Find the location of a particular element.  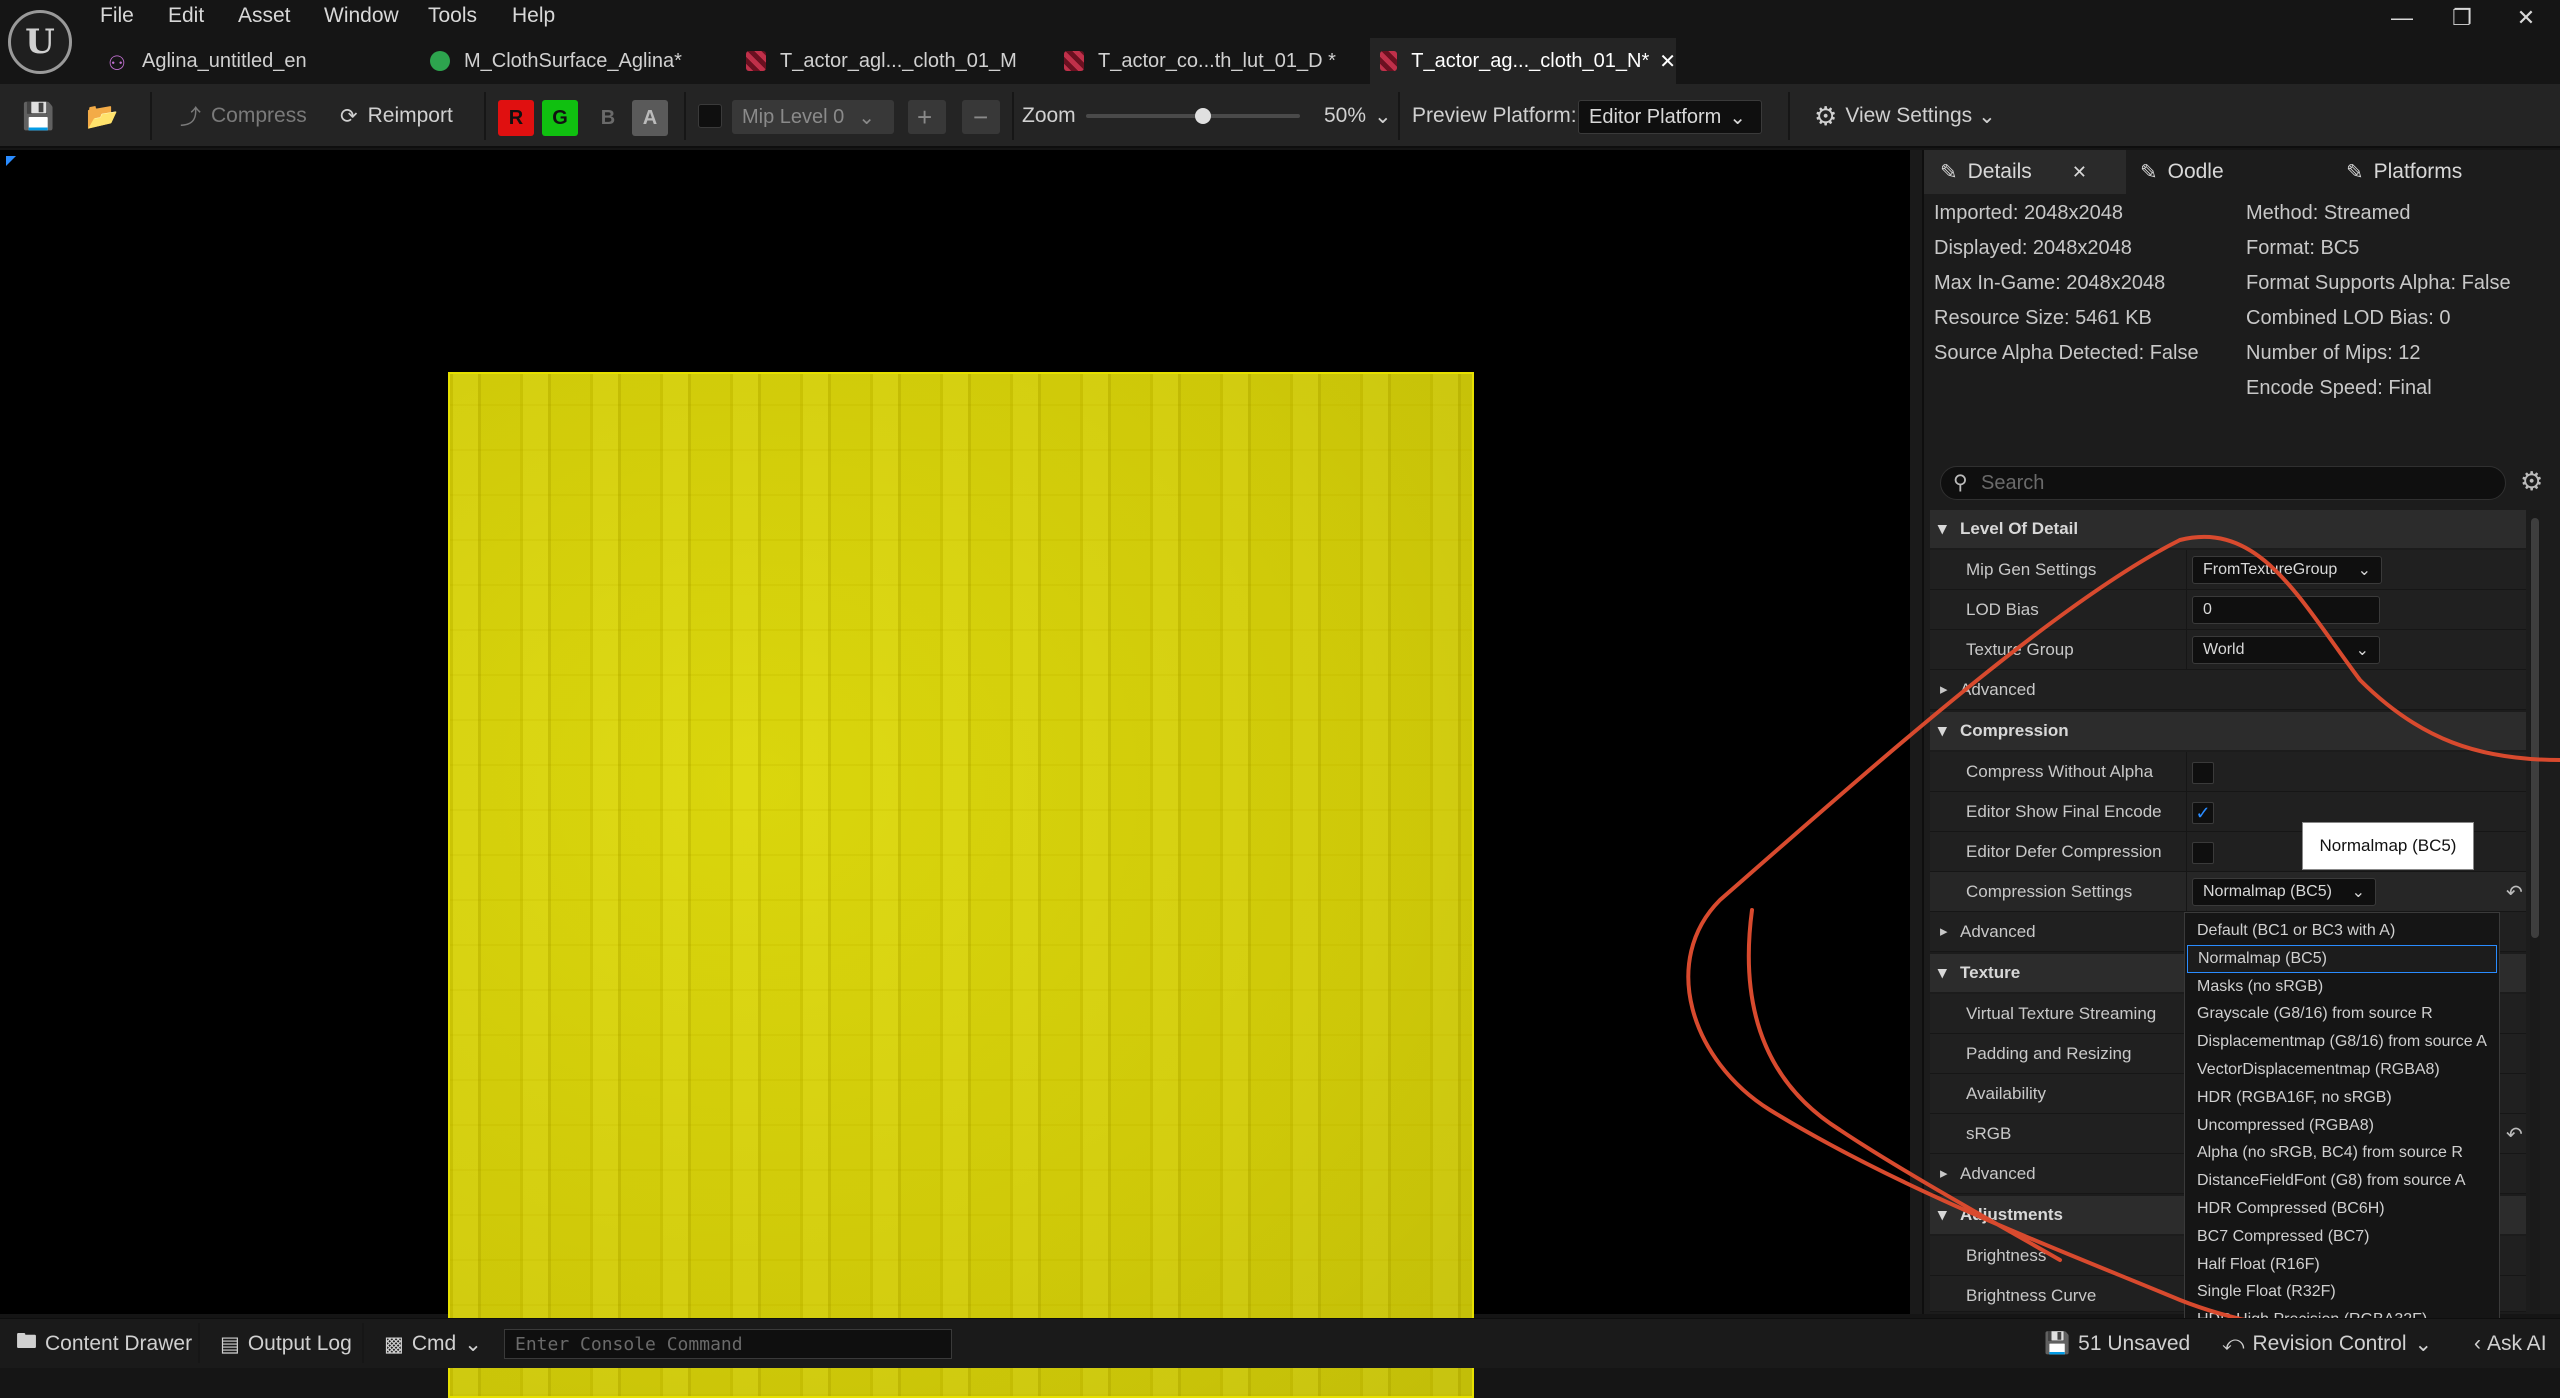

pencil-icon: ✎ is located at coordinates (2149, 172).